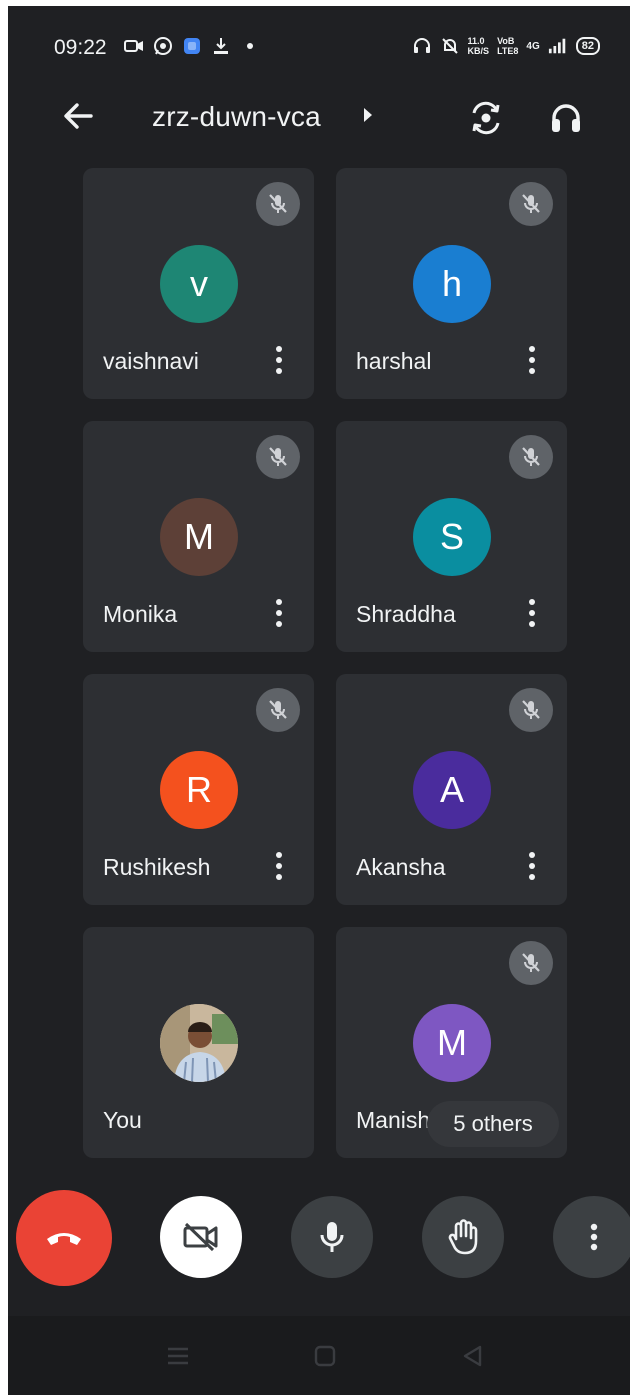 Image resolution: width=638 pixels, height=1395 pixels. I want to click on participant-tile: S Shraddha, so click(451, 536).